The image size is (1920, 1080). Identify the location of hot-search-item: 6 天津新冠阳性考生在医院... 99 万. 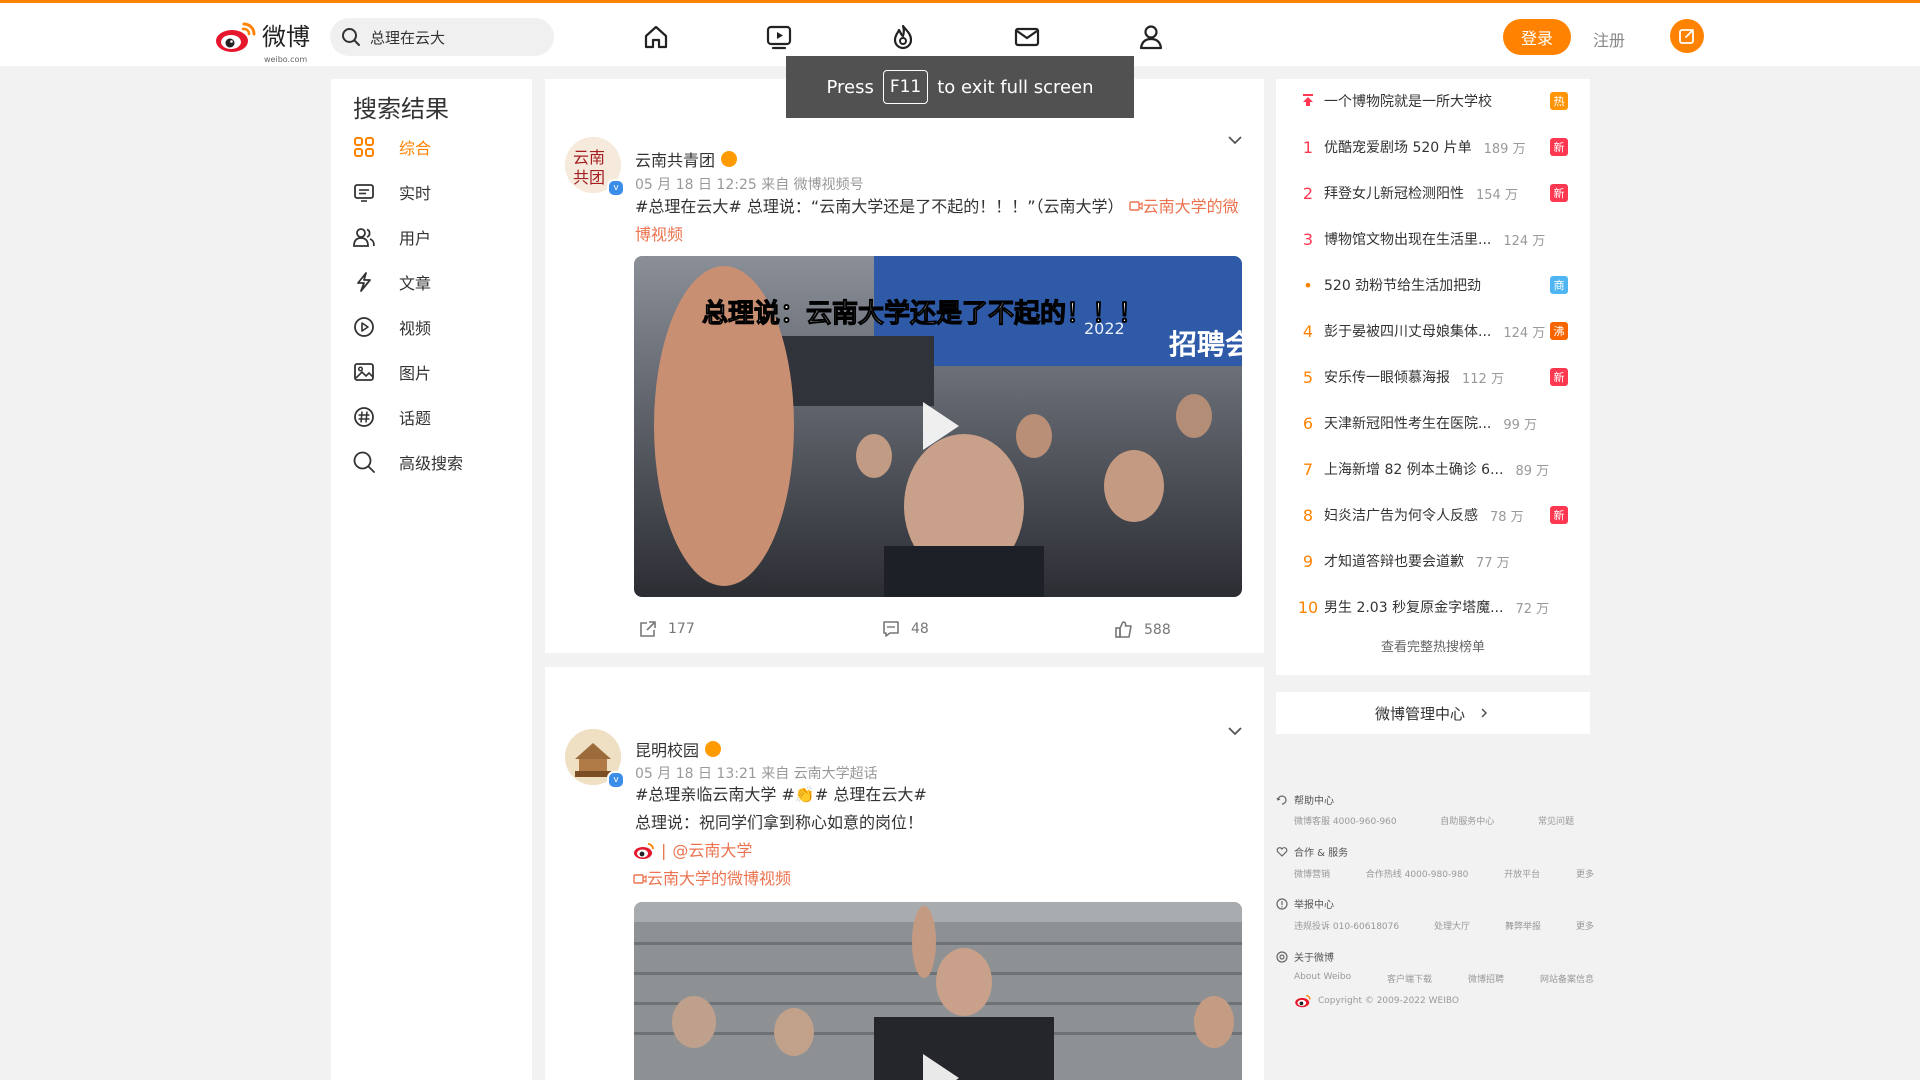
(1434, 423).